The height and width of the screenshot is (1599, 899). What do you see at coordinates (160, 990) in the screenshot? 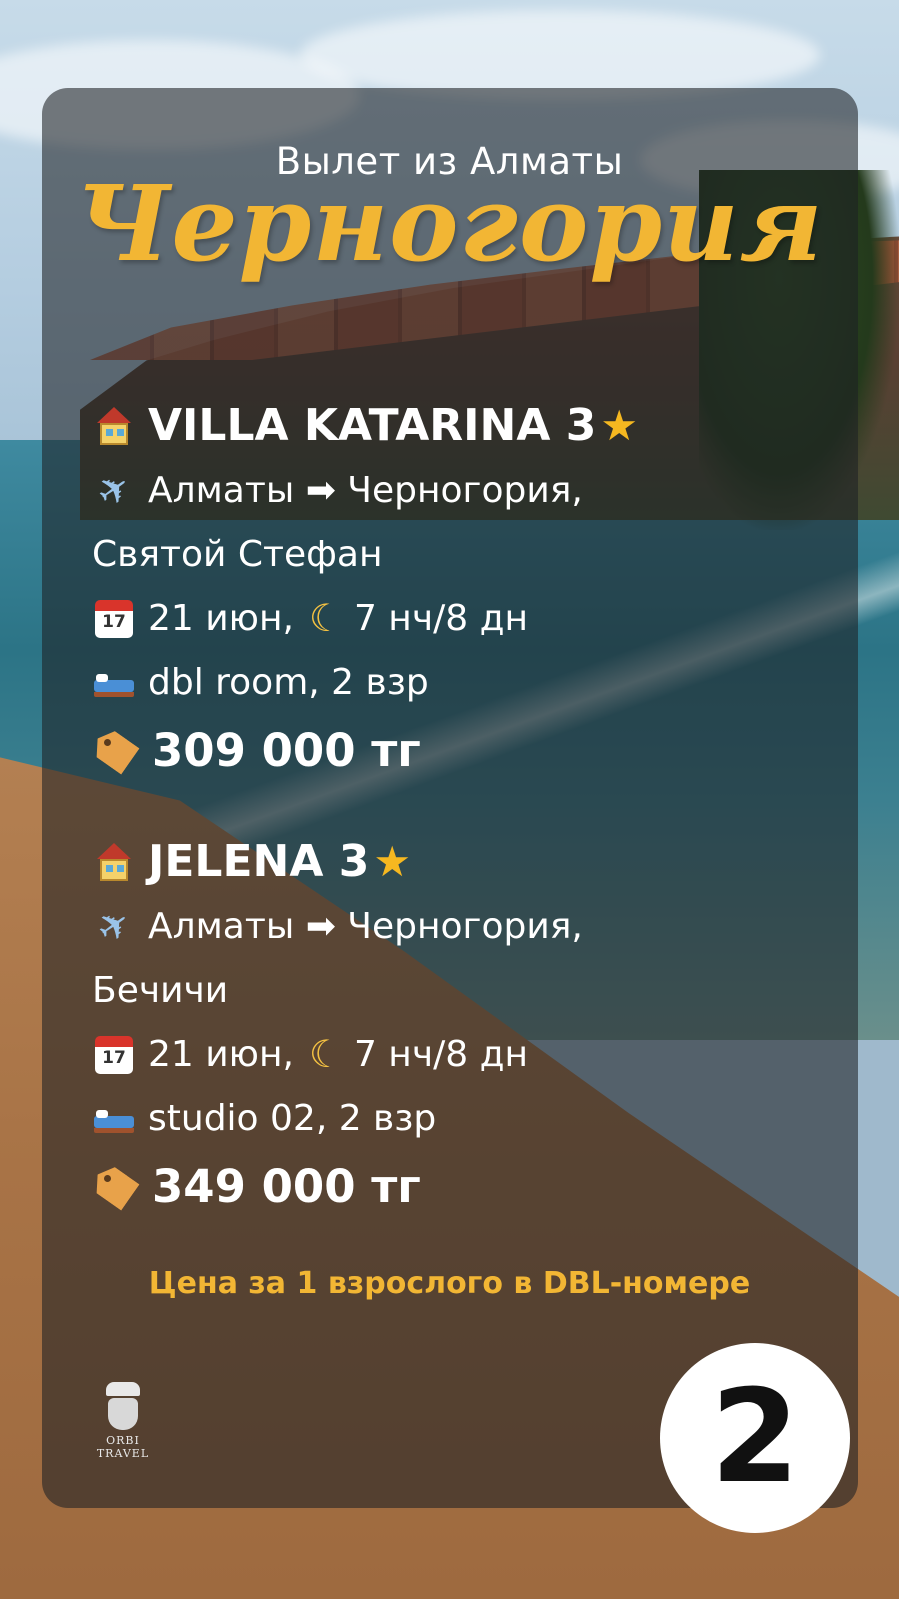
I see `location-text: Бечичи` at bounding box center [160, 990].